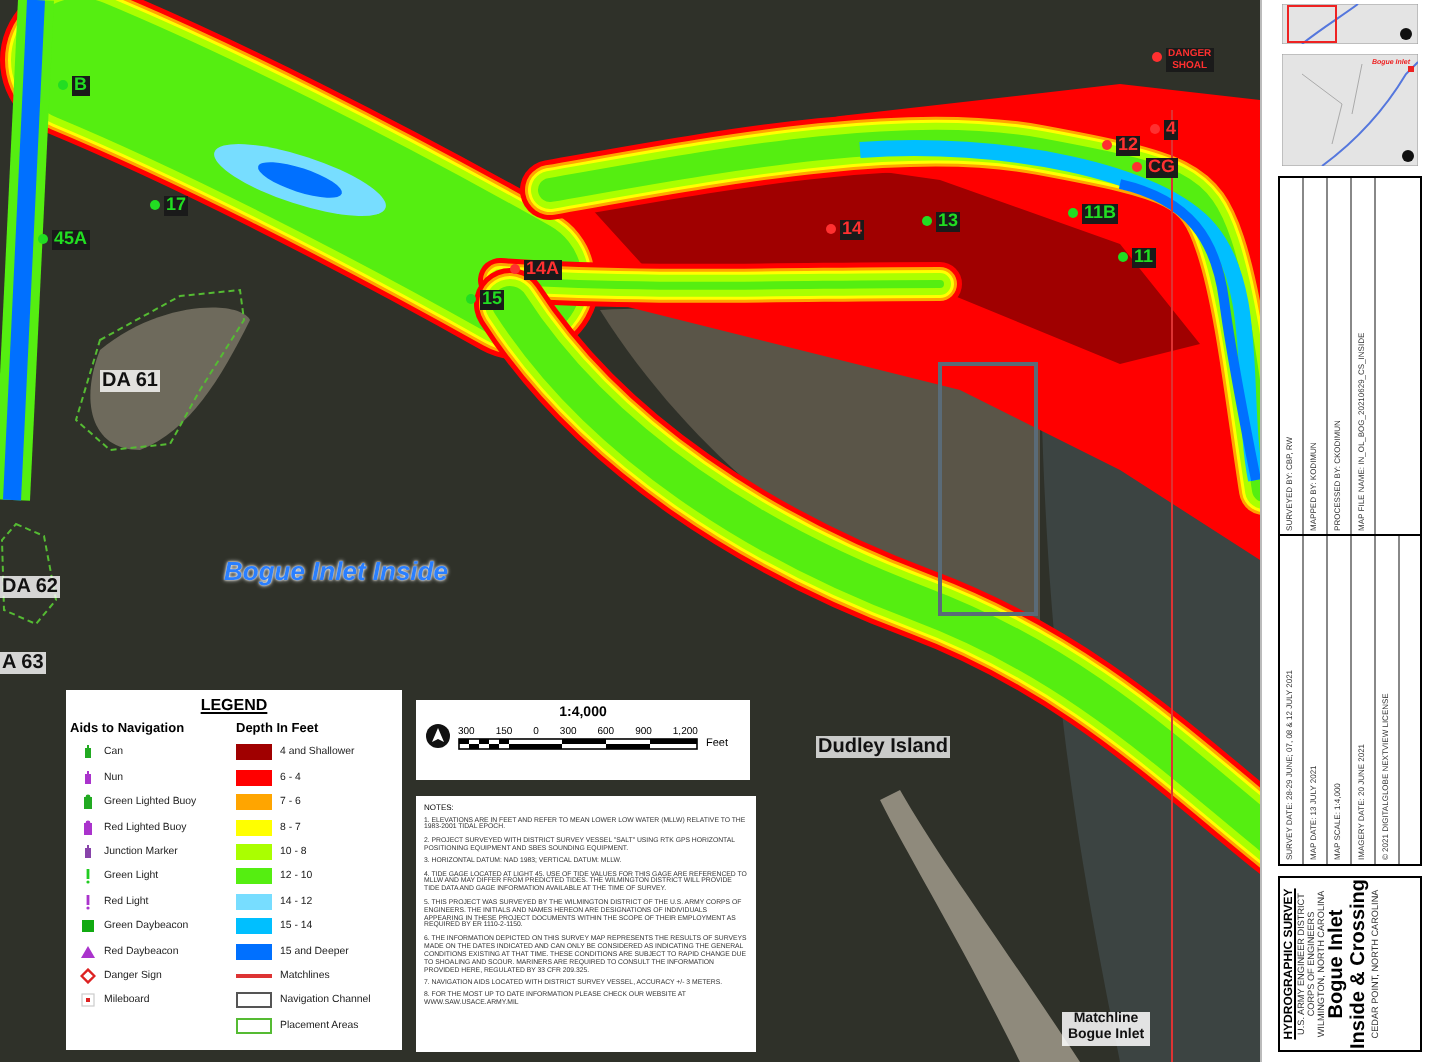 This screenshot has height=1062, width=1438. Describe the element at coordinates (88, 1000) in the screenshot. I see `square-dot-icon` at that location.